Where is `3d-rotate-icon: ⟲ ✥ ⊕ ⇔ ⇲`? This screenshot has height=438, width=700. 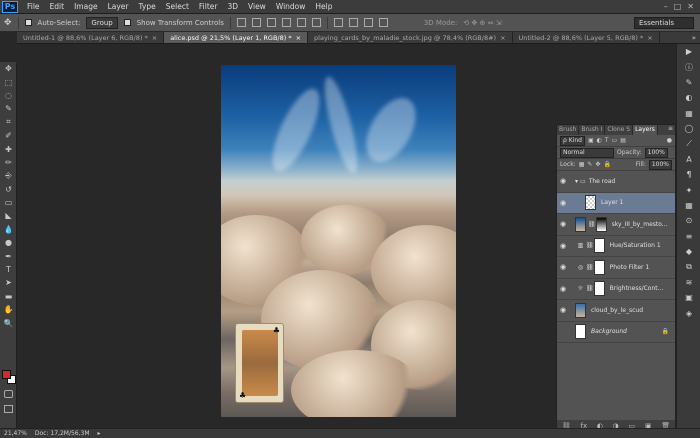 3d-rotate-icon: ⟲ ✥ ⊕ ⇔ ⇲ is located at coordinates (482, 23).